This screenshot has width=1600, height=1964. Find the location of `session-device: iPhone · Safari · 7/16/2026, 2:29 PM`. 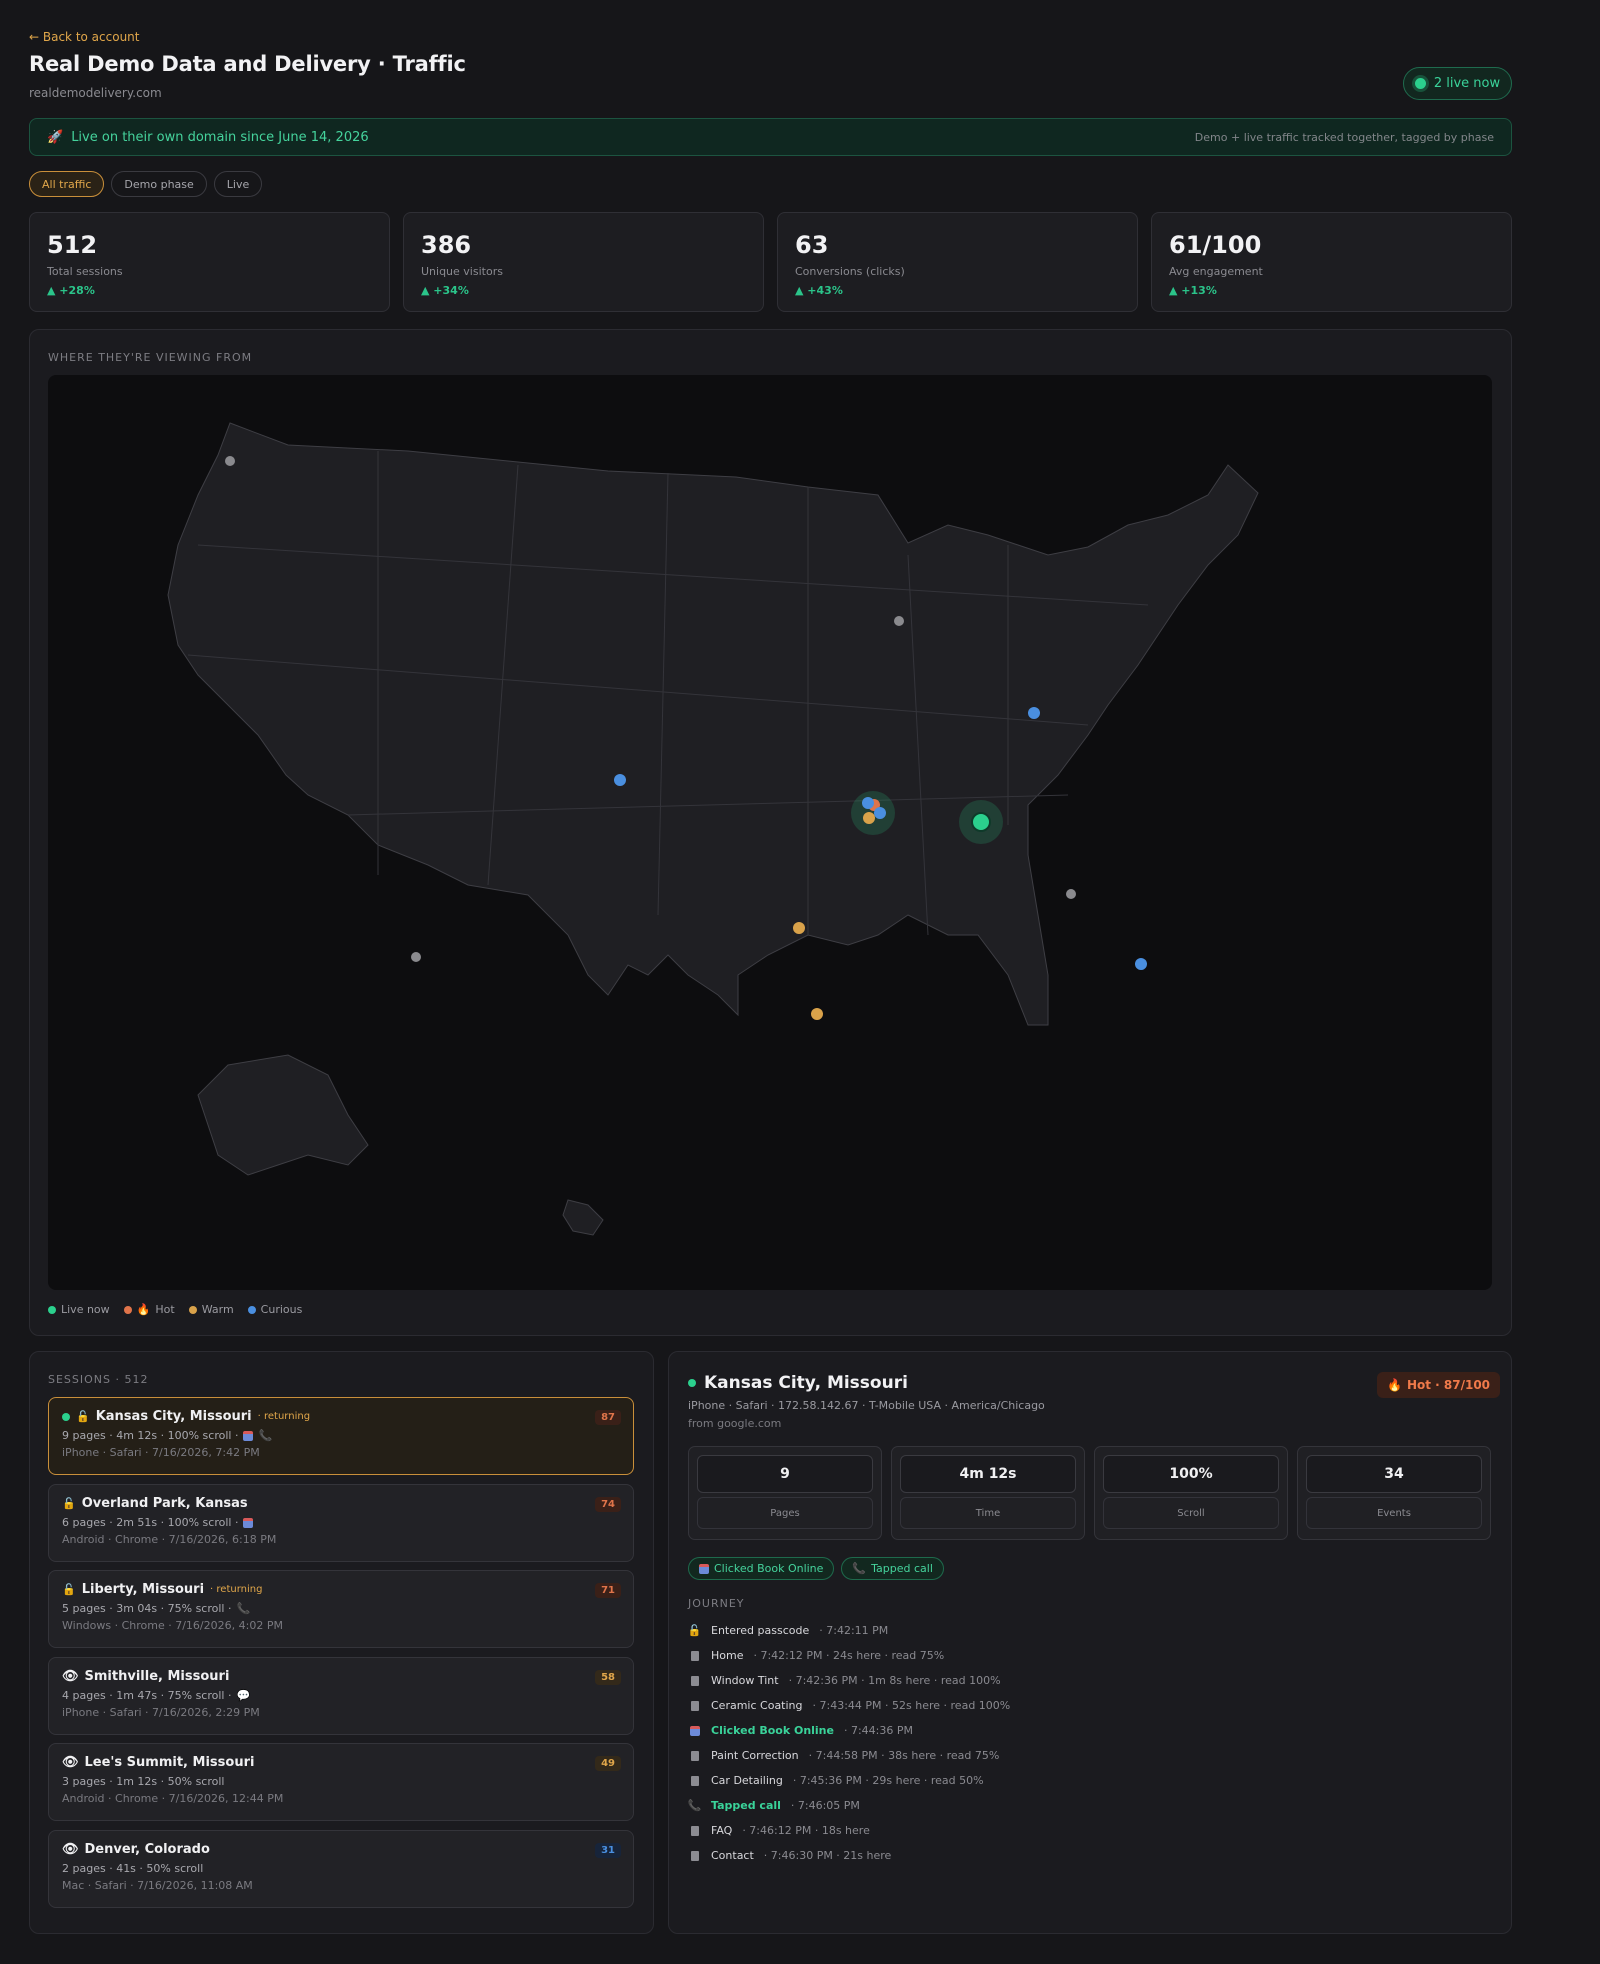

session-device: iPhone · Safari · 7/16/2026, 2:29 PM is located at coordinates (161, 1712).